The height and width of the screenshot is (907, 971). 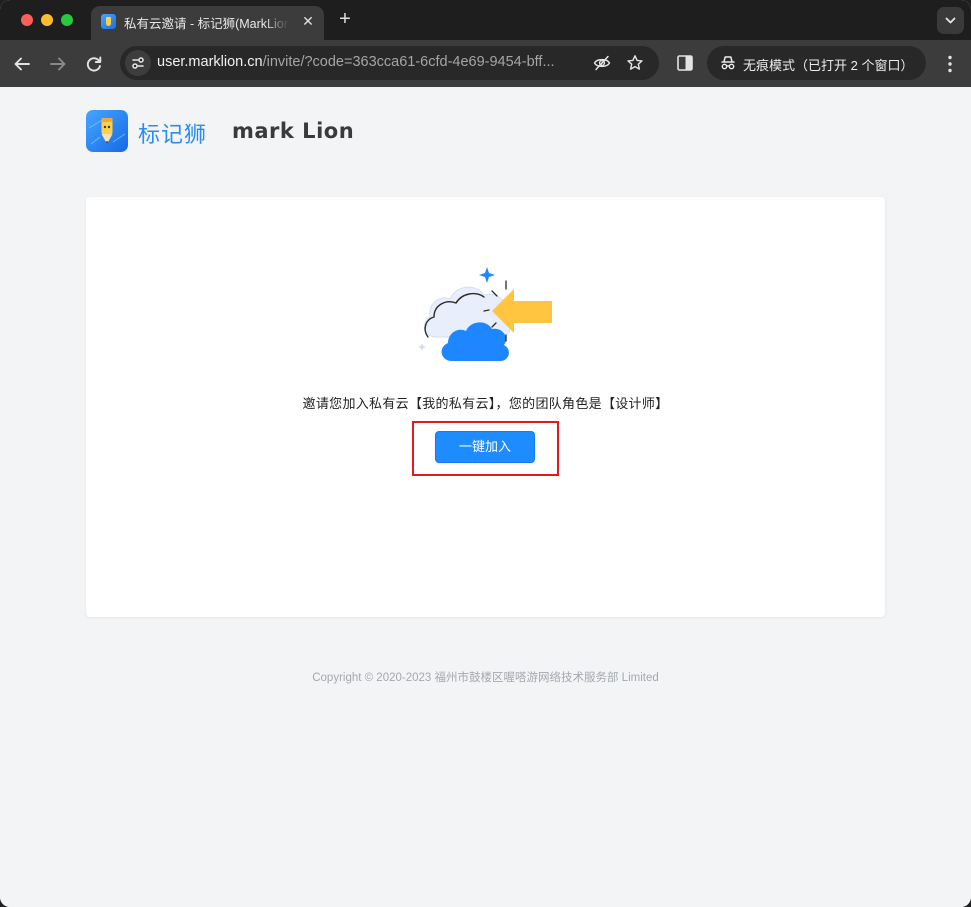 What do you see at coordinates (308, 21) in the screenshot?
I see `tab-close-icon: ✕` at bounding box center [308, 21].